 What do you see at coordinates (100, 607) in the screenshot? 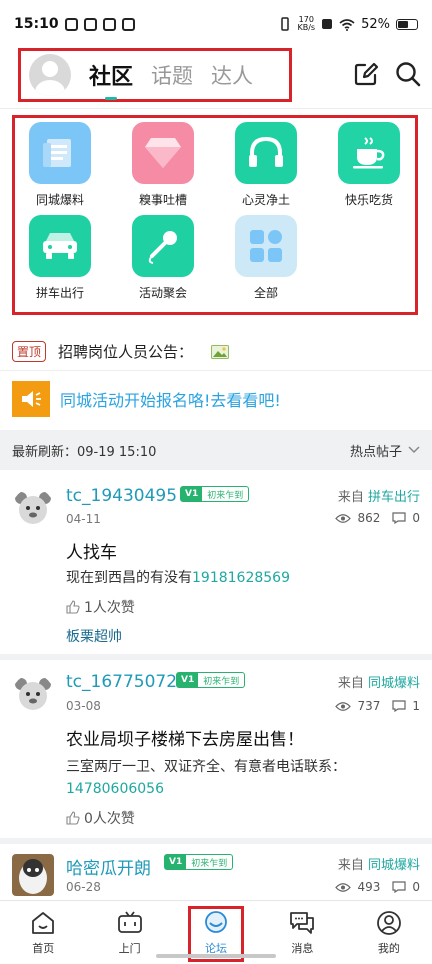
I see `like-count: 1人次赞` at bounding box center [100, 607].